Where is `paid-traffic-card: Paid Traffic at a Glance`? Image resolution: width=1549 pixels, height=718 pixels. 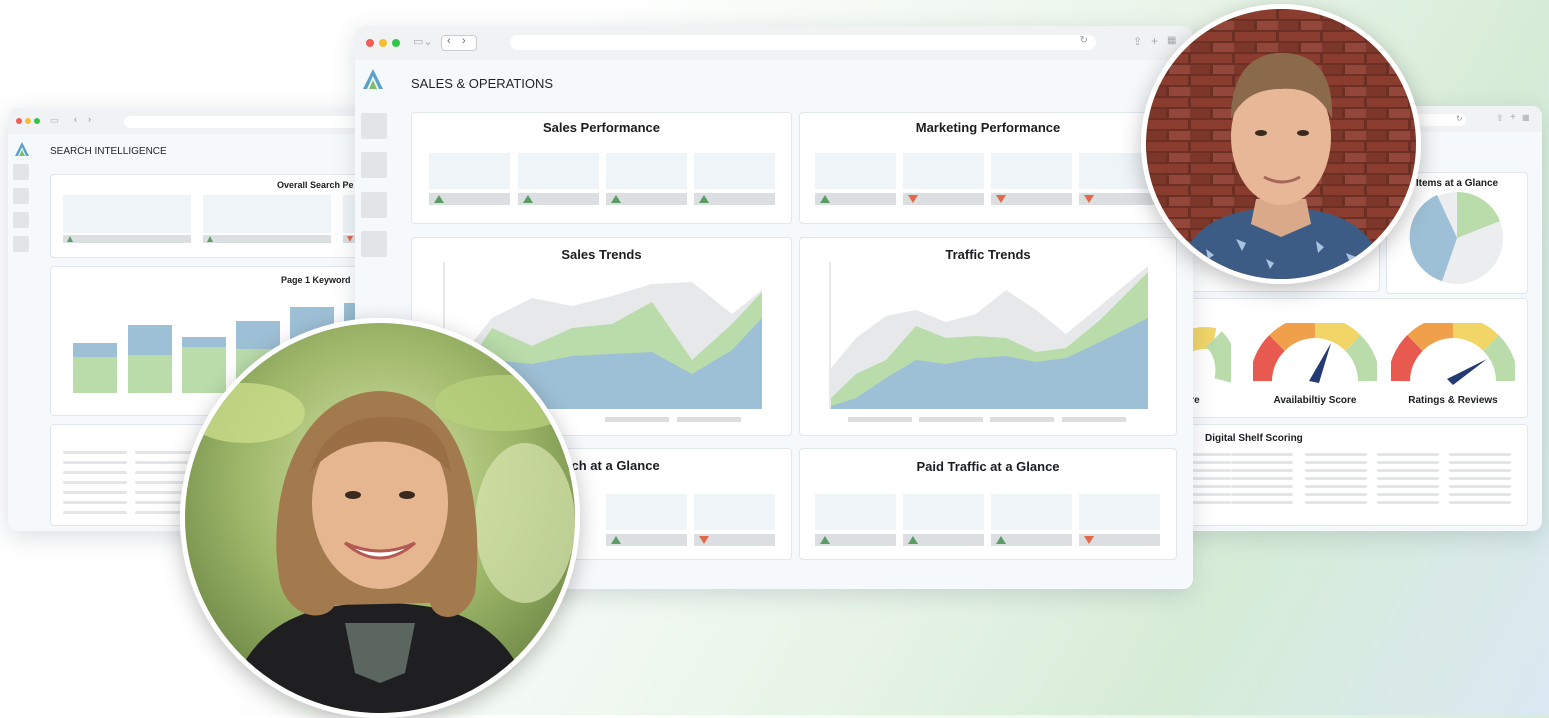 paid-traffic-card: Paid Traffic at a Glance is located at coordinates (988, 504).